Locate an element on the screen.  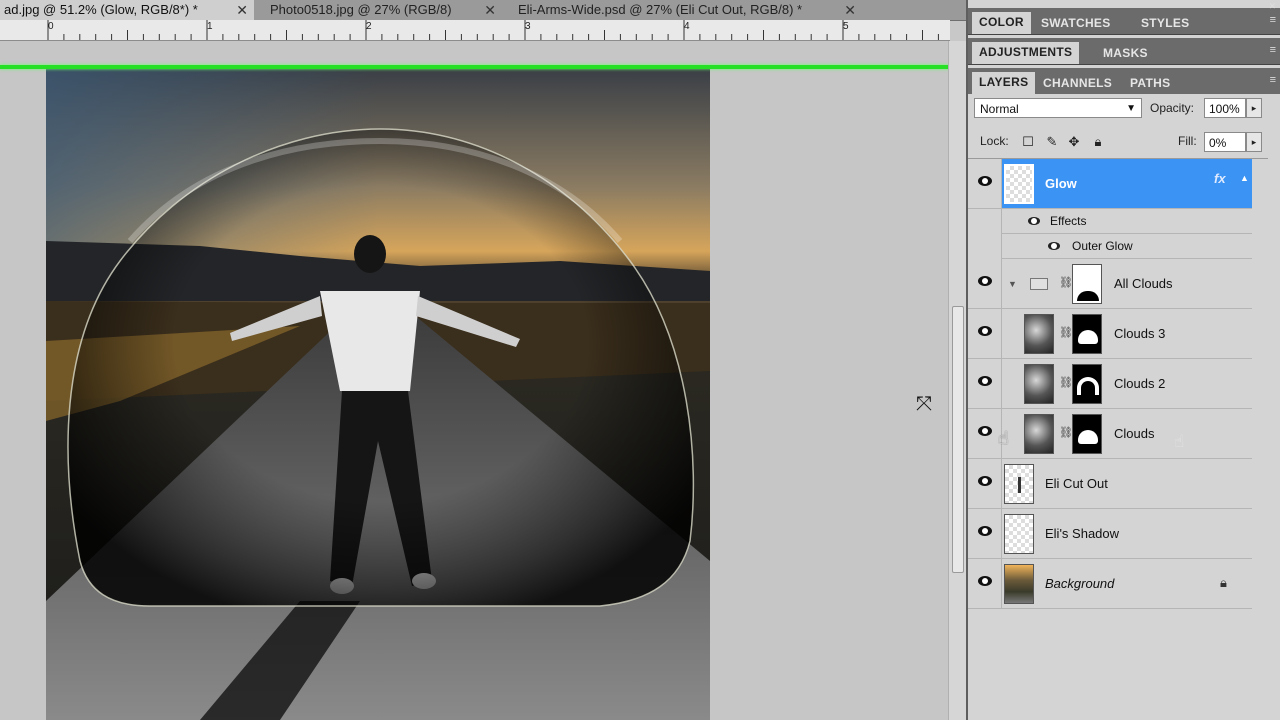
layer-row-eli-shadow: Eli's Shadow is located at coordinates (1110, 534).